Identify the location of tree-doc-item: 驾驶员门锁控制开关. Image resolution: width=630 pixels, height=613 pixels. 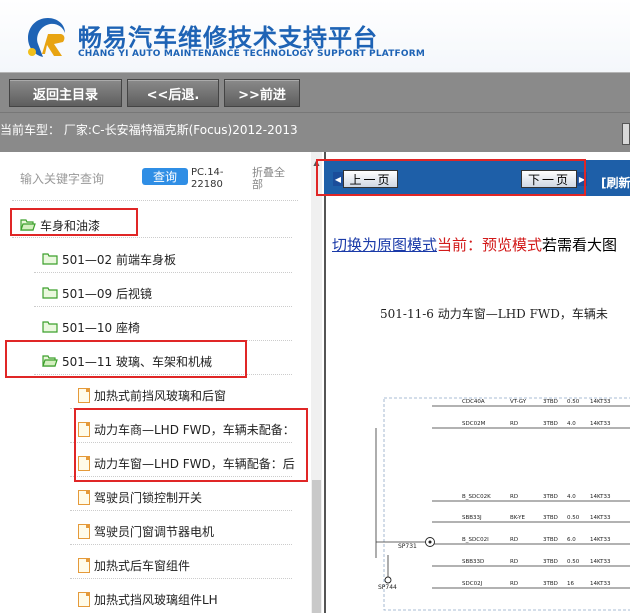
(140, 497).